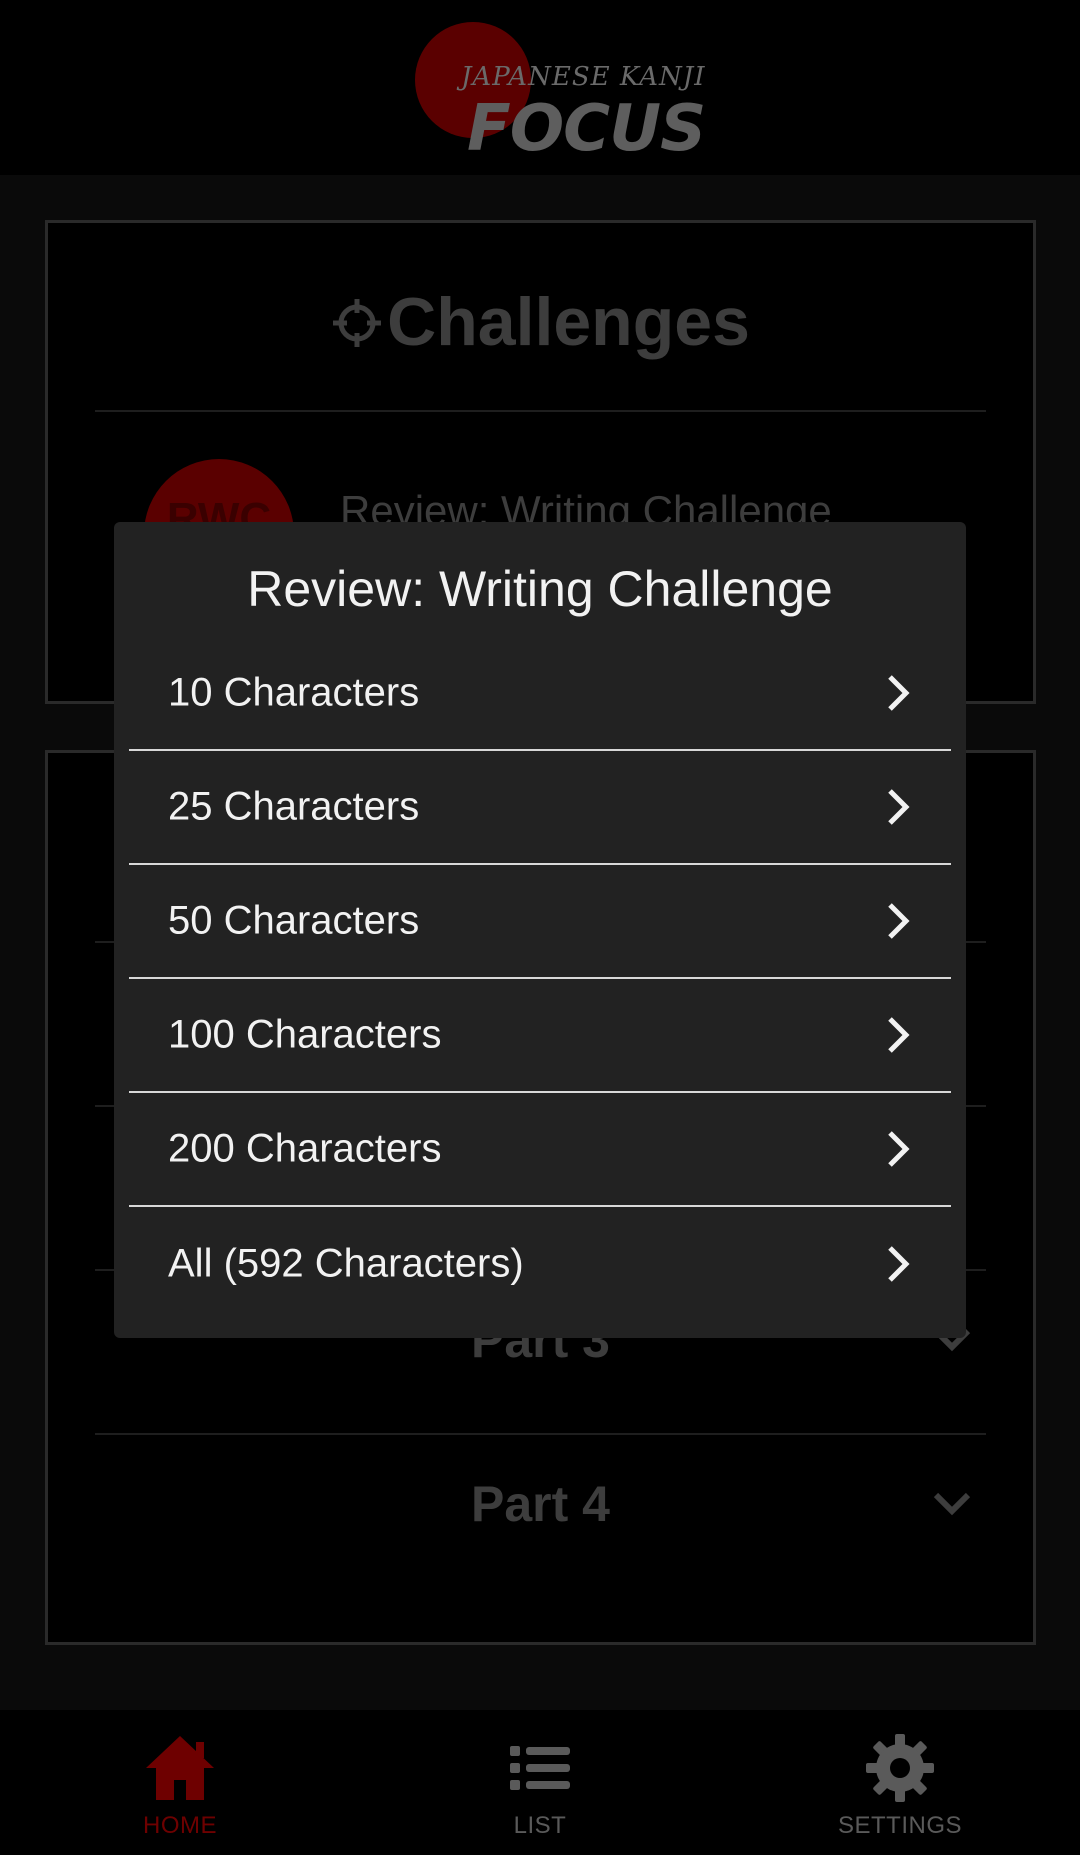 Image resolution: width=1080 pixels, height=1855 pixels. I want to click on option-label: 25 Characters, so click(294, 806).